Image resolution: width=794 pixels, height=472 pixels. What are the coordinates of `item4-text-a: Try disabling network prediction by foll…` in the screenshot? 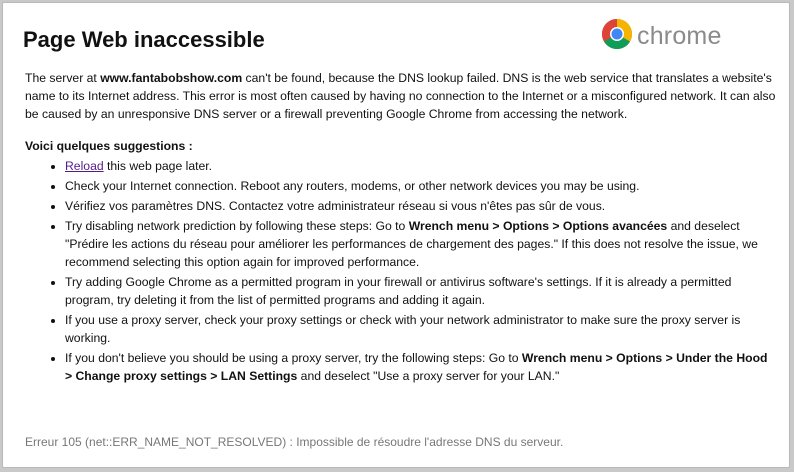 It's located at (237, 226).